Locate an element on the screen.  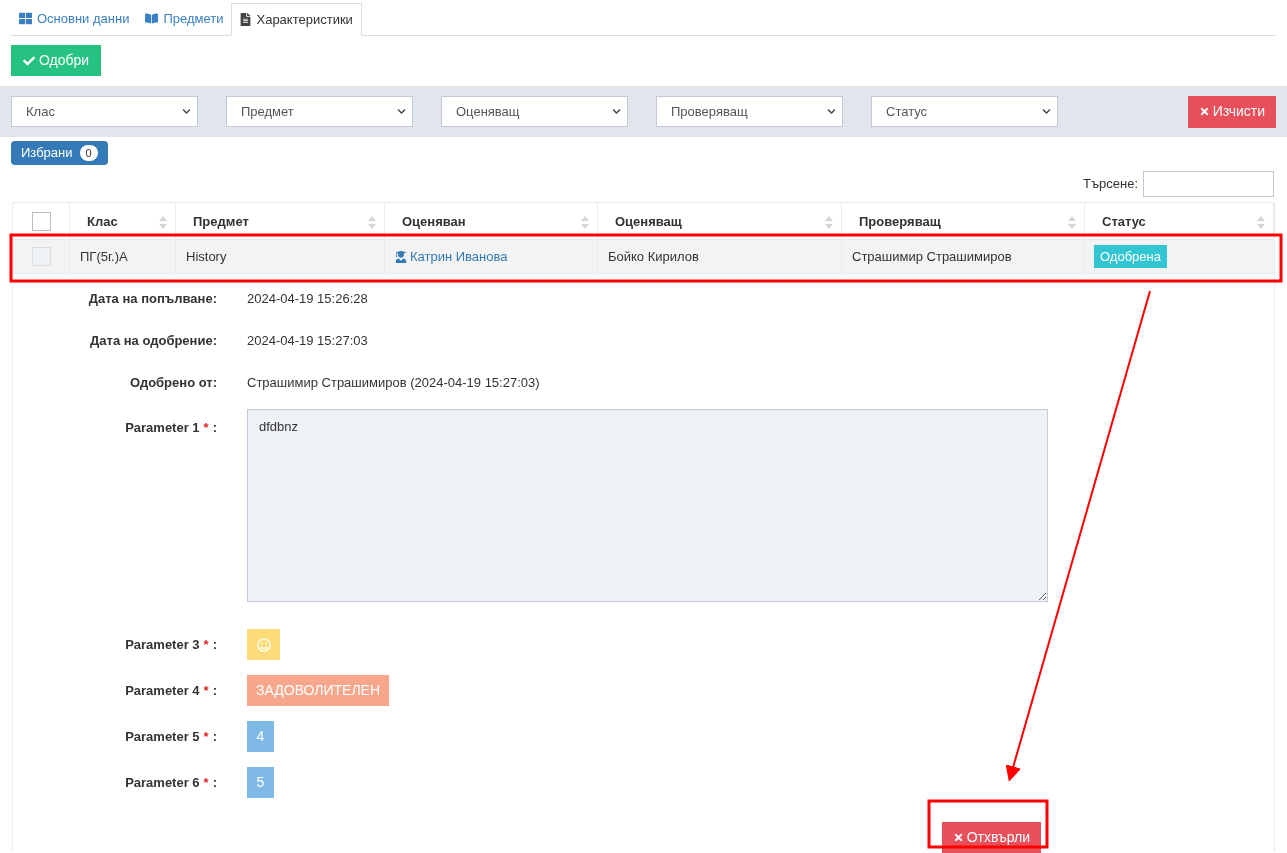
tab: Предмети is located at coordinates (184, 18).